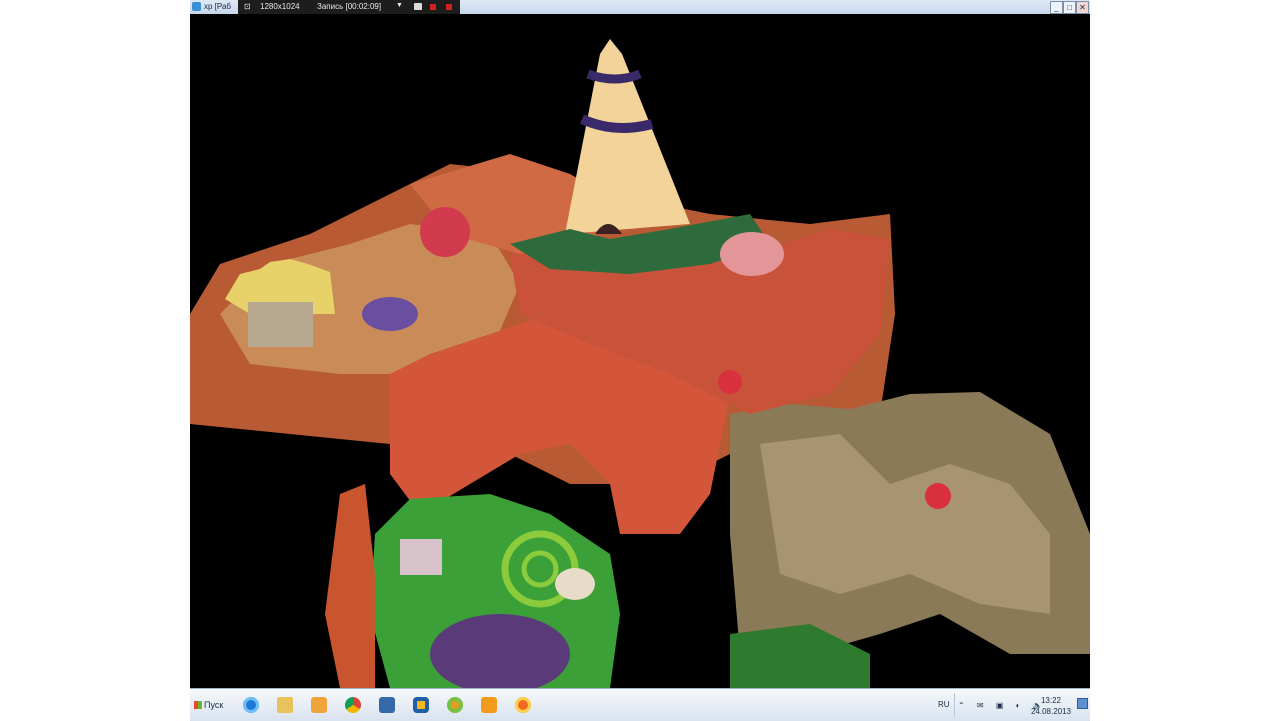  What do you see at coordinates (399, 5) in the screenshot?
I see `chevron-down-icon: ▼` at bounding box center [399, 5].